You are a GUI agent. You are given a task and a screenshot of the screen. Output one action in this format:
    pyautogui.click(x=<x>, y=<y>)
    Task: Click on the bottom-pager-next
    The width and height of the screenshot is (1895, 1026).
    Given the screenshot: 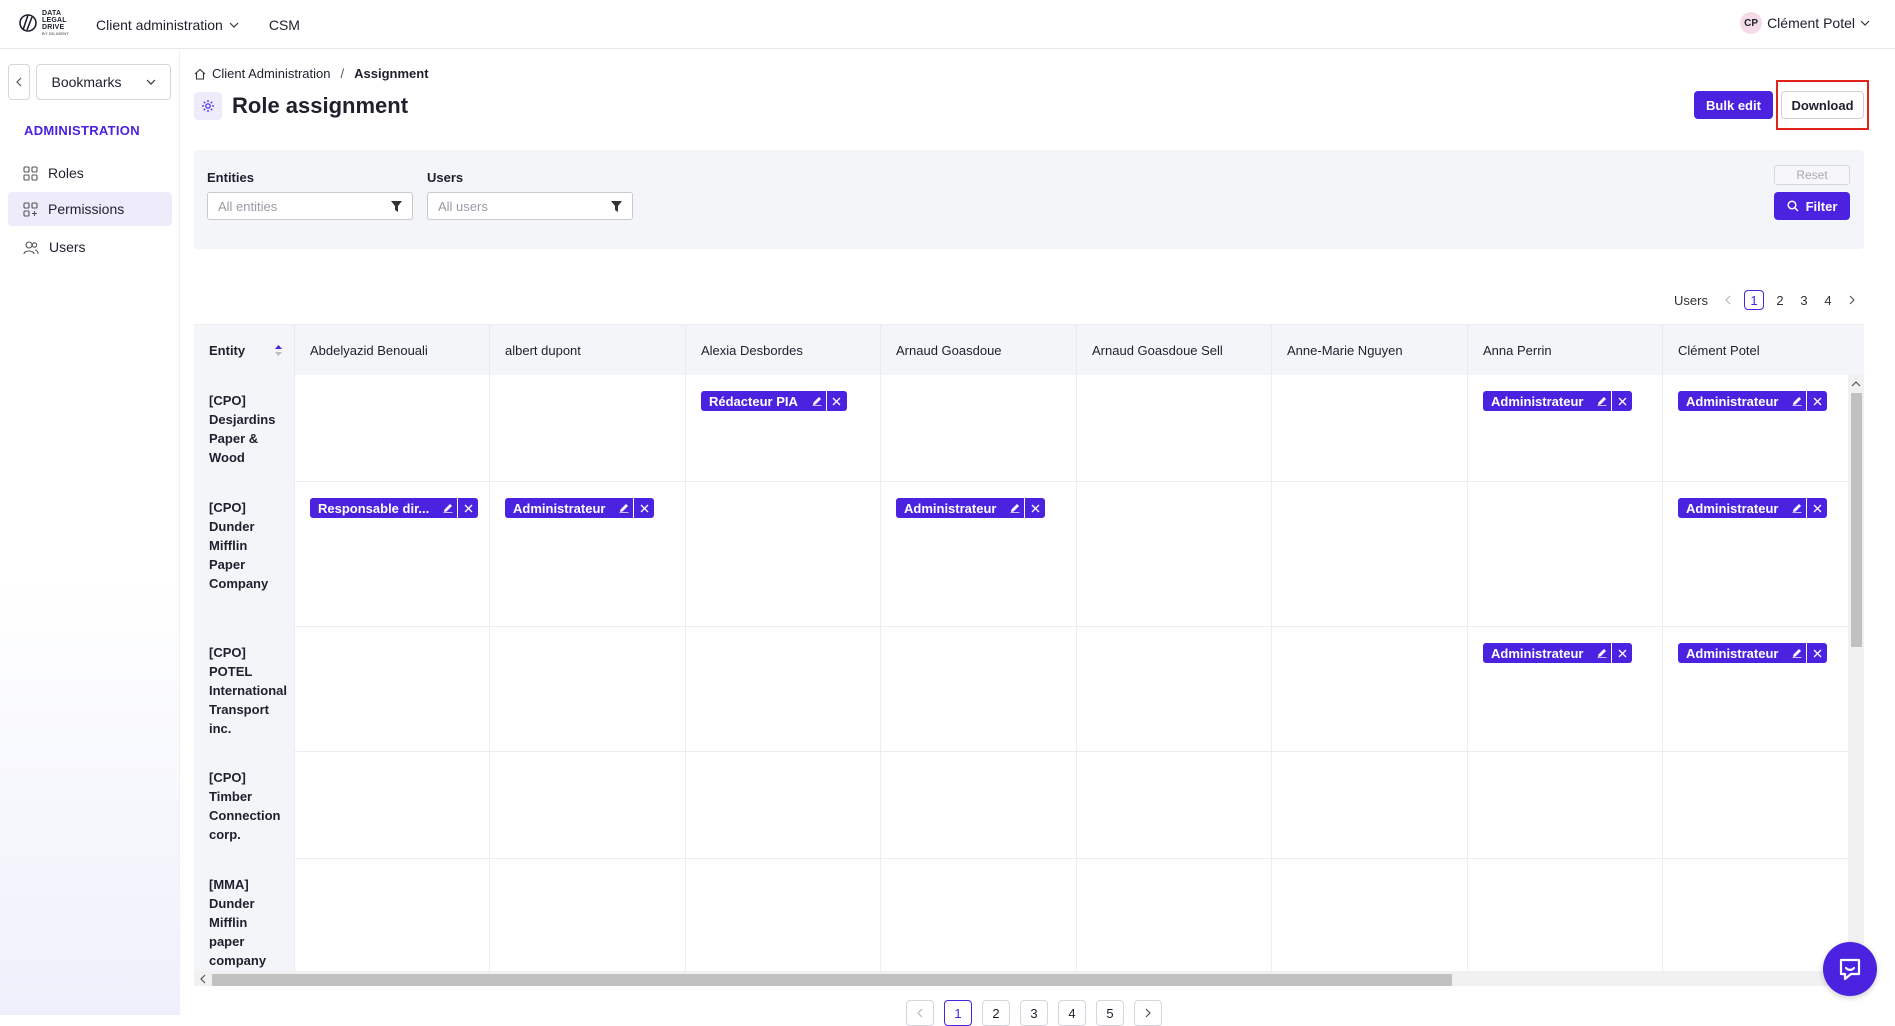 What is the action you would take?
    pyautogui.click(x=1148, y=1013)
    